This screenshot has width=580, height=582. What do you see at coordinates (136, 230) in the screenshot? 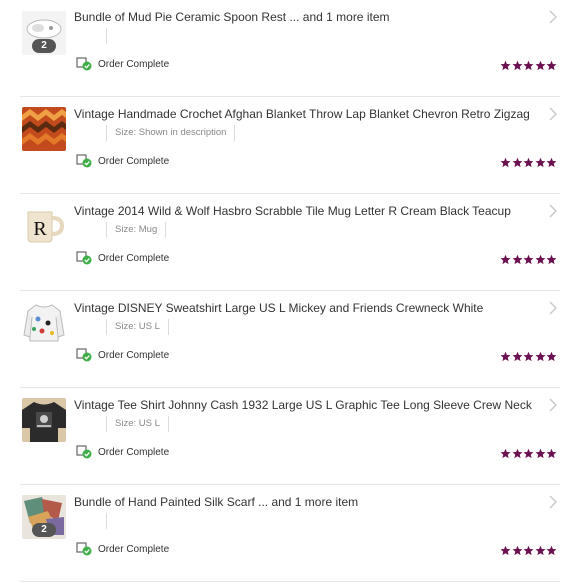
I see `variant-label: Size: Mug` at bounding box center [136, 230].